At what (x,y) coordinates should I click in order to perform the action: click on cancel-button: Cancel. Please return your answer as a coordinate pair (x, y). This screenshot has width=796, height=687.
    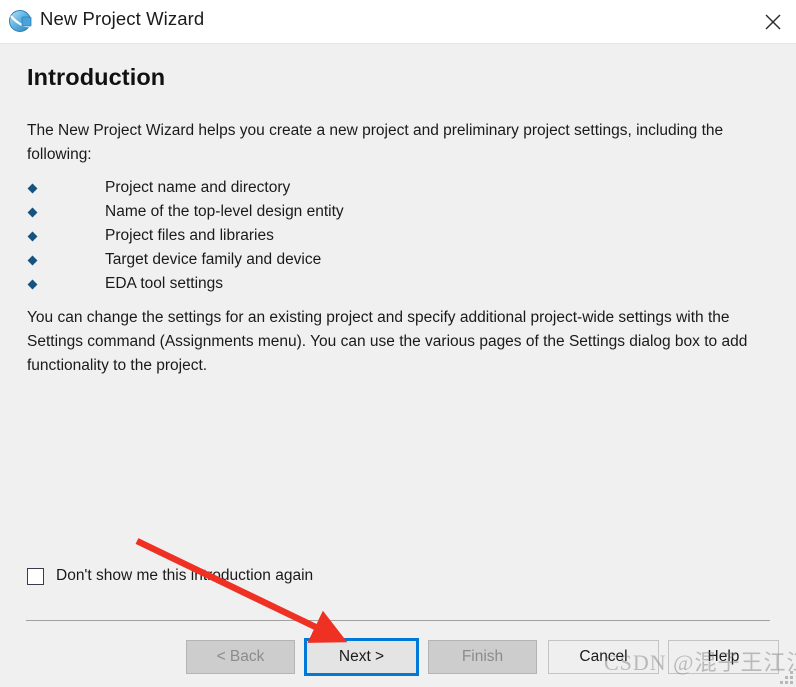
    Looking at the image, I should click on (603, 657).